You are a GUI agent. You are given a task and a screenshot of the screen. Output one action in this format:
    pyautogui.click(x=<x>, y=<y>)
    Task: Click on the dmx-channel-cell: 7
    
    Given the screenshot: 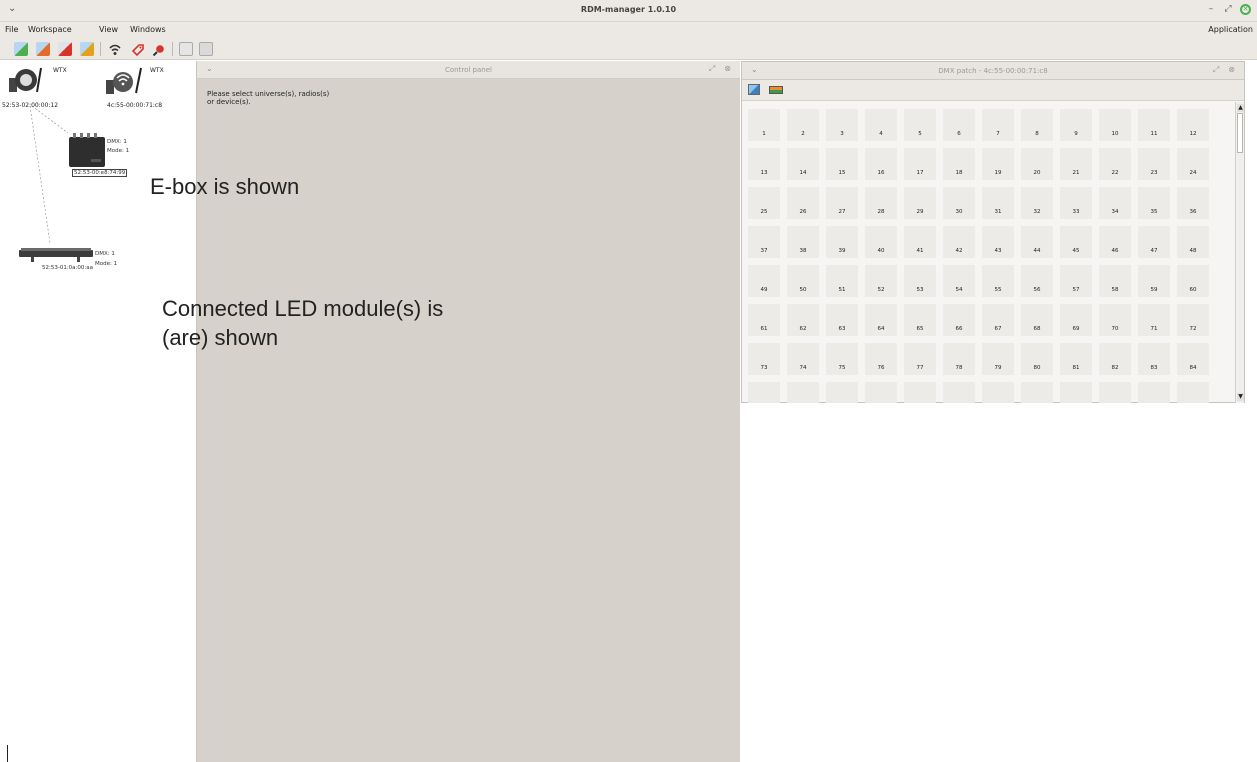 What is the action you would take?
    pyautogui.click(x=998, y=125)
    